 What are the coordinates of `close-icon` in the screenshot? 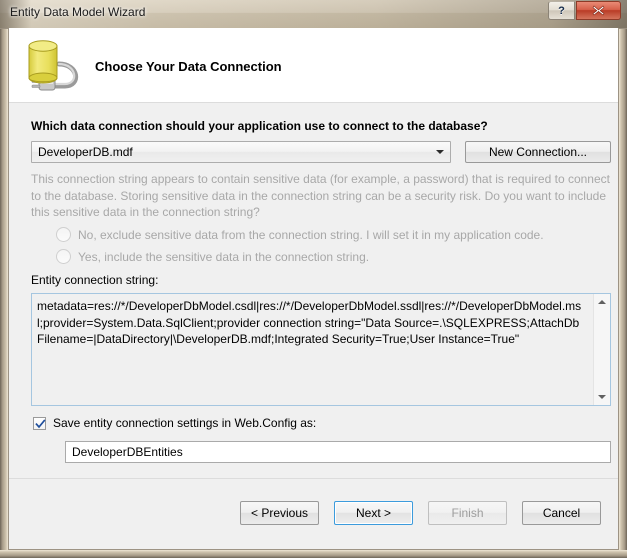 It's located at (598, 10).